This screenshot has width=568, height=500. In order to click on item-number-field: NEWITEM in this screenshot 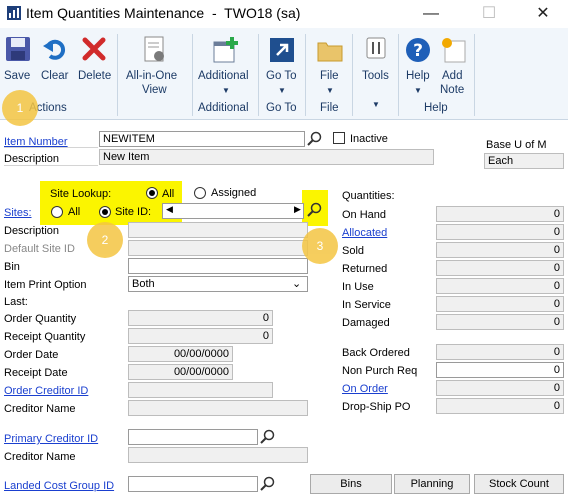, I will do `click(202, 139)`.